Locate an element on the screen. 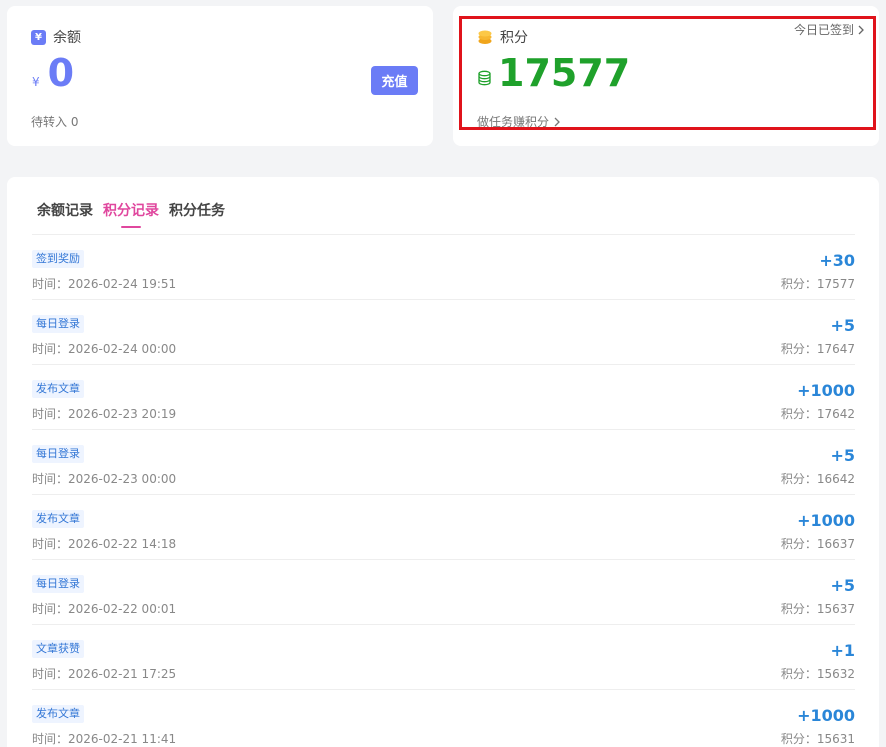 This screenshot has width=886, height=747. record-time: 时间：2026-02-21 17:25 is located at coordinates (104, 674).